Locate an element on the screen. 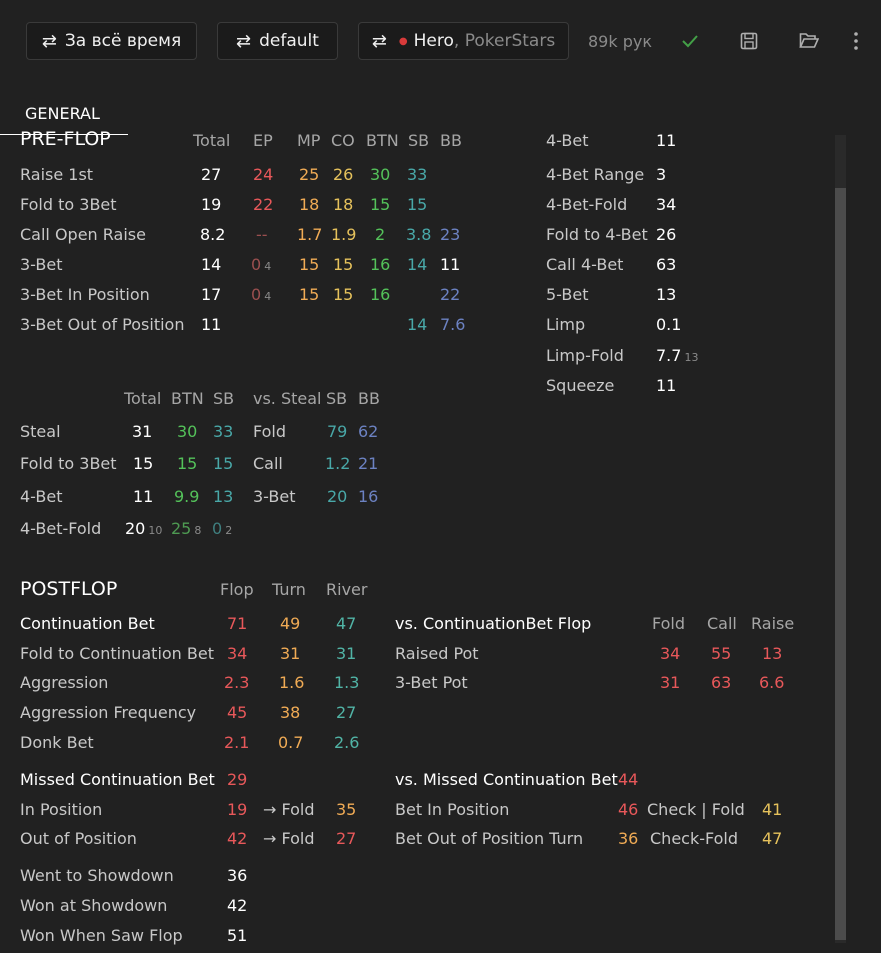 Image resolution: width=881 pixels, height=953 pixels. stat-value: 1.7 is located at coordinates (310, 234).